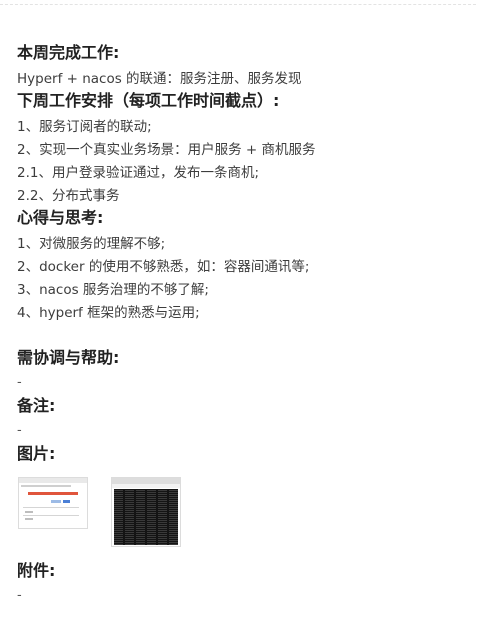 This screenshot has width=492, height=636. What do you see at coordinates (53, 493) in the screenshot?
I see `red-title-strip` at bounding box center [53, 493].